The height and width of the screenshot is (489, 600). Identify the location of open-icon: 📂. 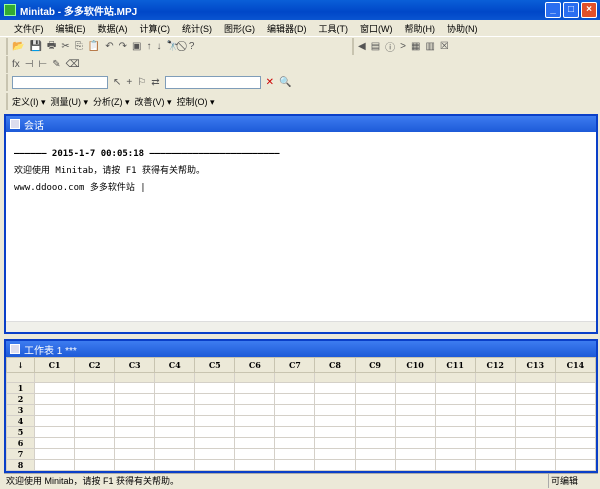
(18, 46).